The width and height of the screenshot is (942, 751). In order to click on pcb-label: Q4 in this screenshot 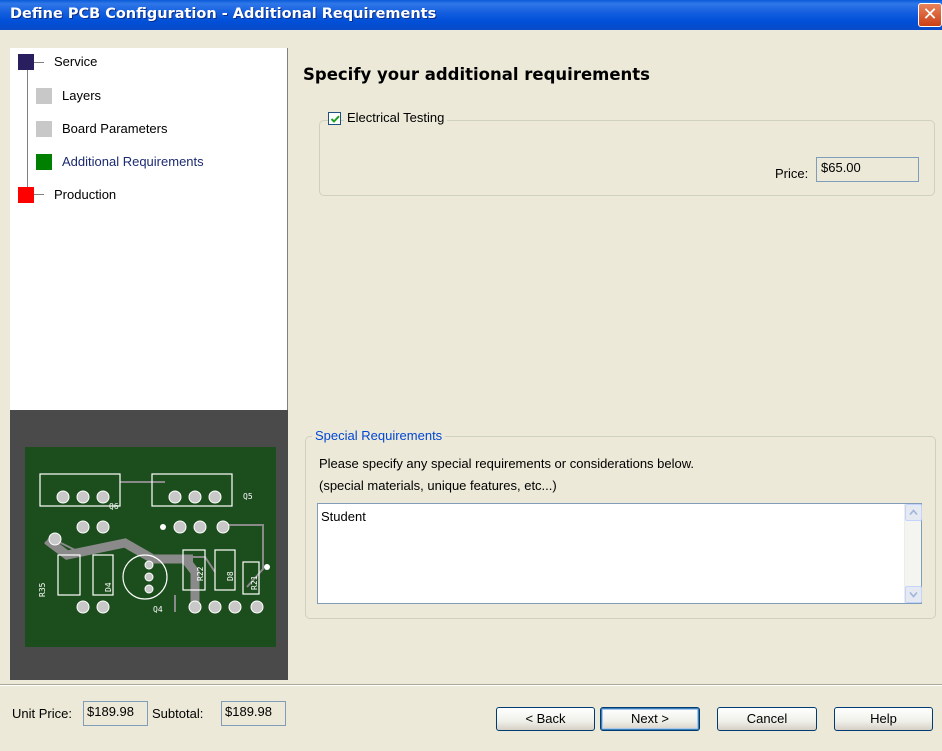, I will do `click(158, 609)`.